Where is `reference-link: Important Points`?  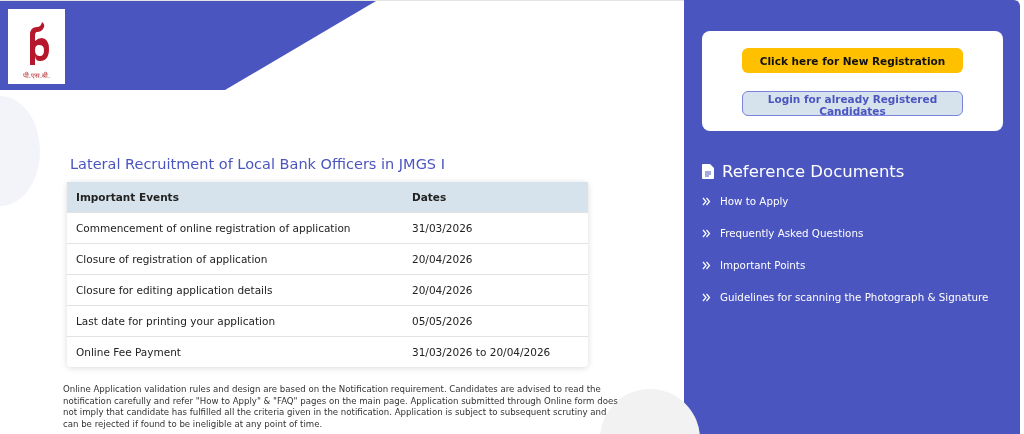 reference-link: Important Points is located at coordinates (763, 265).